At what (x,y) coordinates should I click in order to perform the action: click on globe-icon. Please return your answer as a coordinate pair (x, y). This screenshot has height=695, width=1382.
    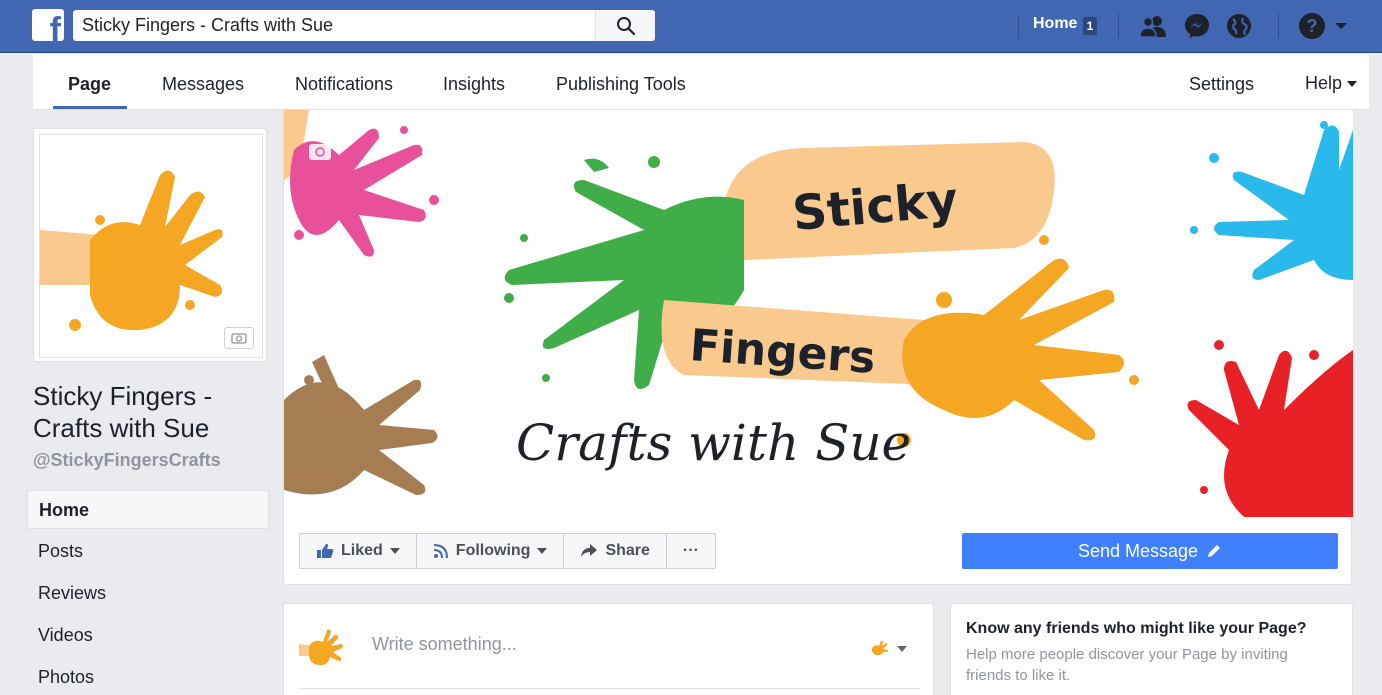
    Looking at the image, I should click on (1239, 26).